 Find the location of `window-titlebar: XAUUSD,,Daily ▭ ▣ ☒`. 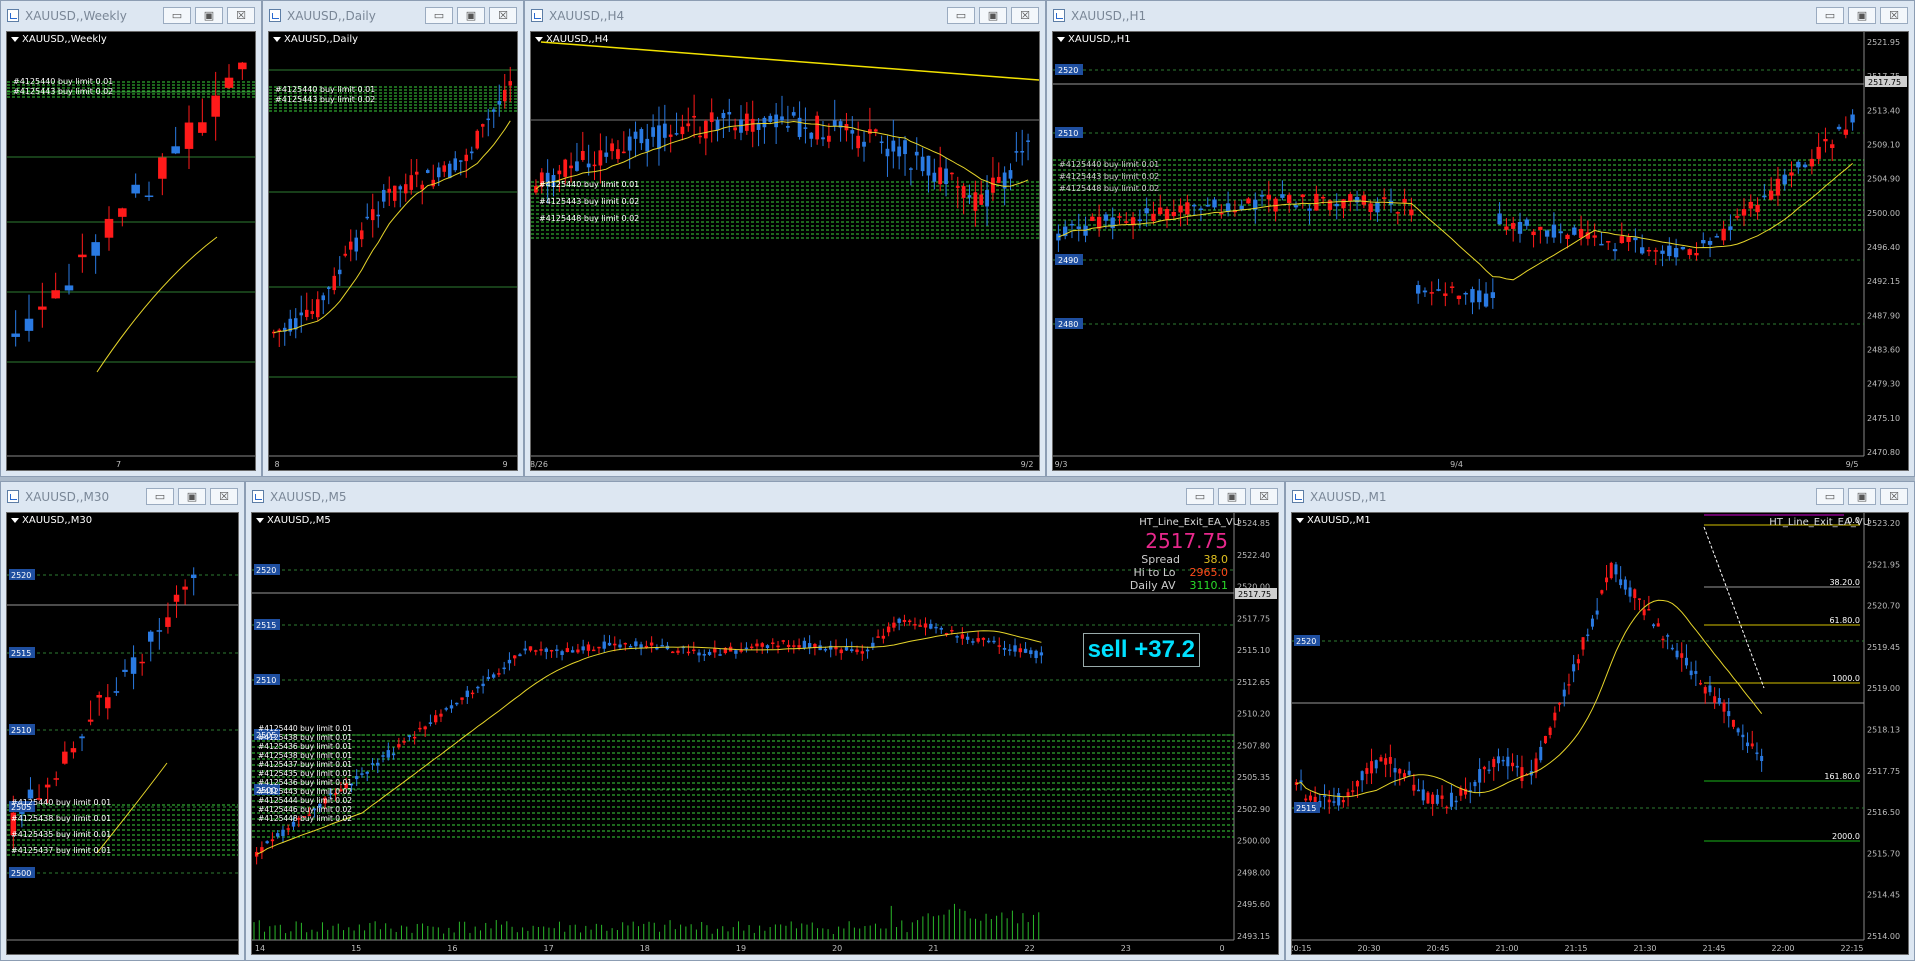

window-titlebar: XAUUSD,,Daily ▭ ▣ ☒ is located at coordinates (393, 16).